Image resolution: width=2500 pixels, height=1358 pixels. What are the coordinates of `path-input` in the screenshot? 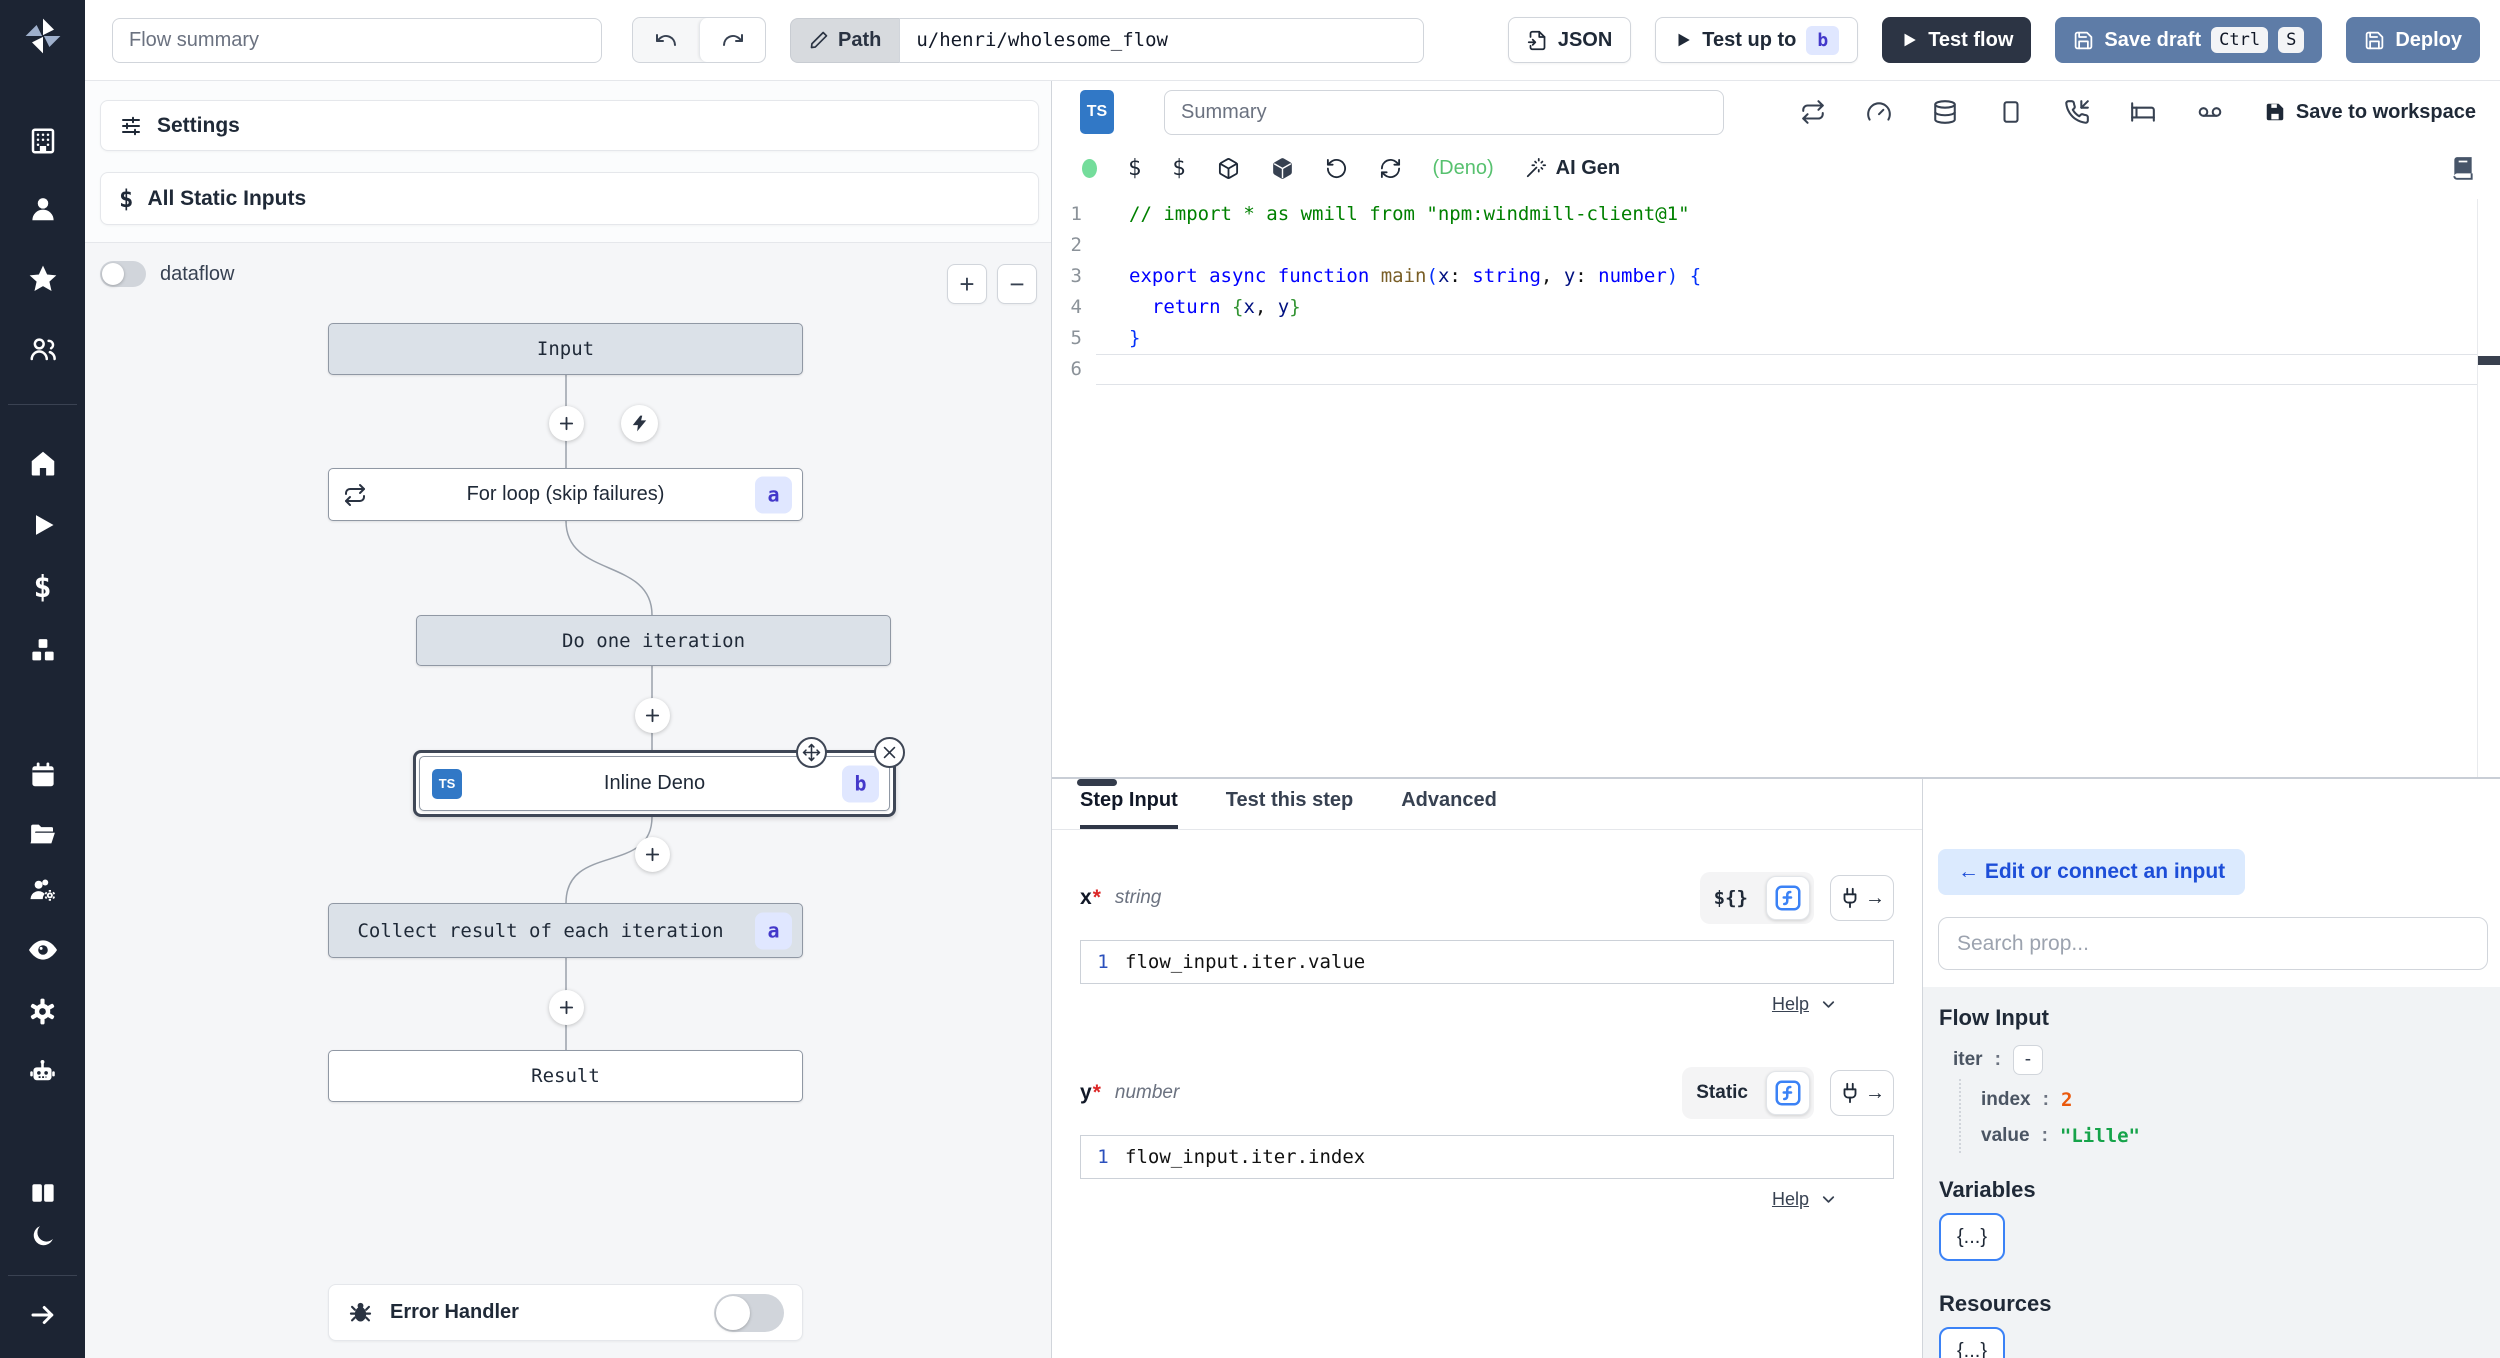 It's located at (1162, 40).